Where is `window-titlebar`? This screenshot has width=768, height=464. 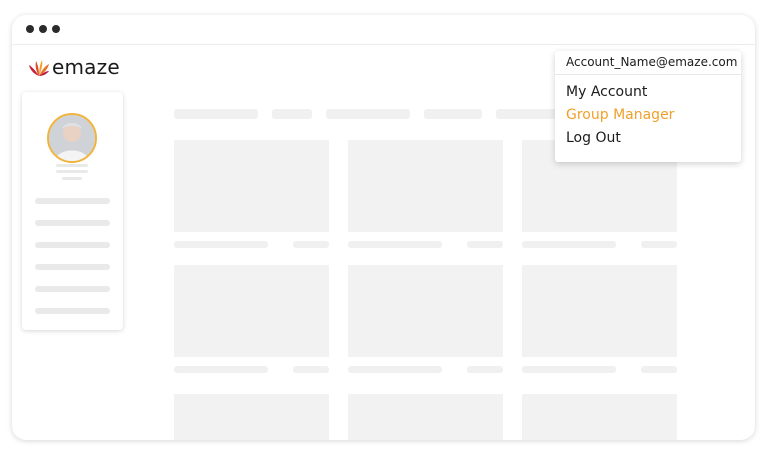 window-titlebar is located at coordinates (383, 30).